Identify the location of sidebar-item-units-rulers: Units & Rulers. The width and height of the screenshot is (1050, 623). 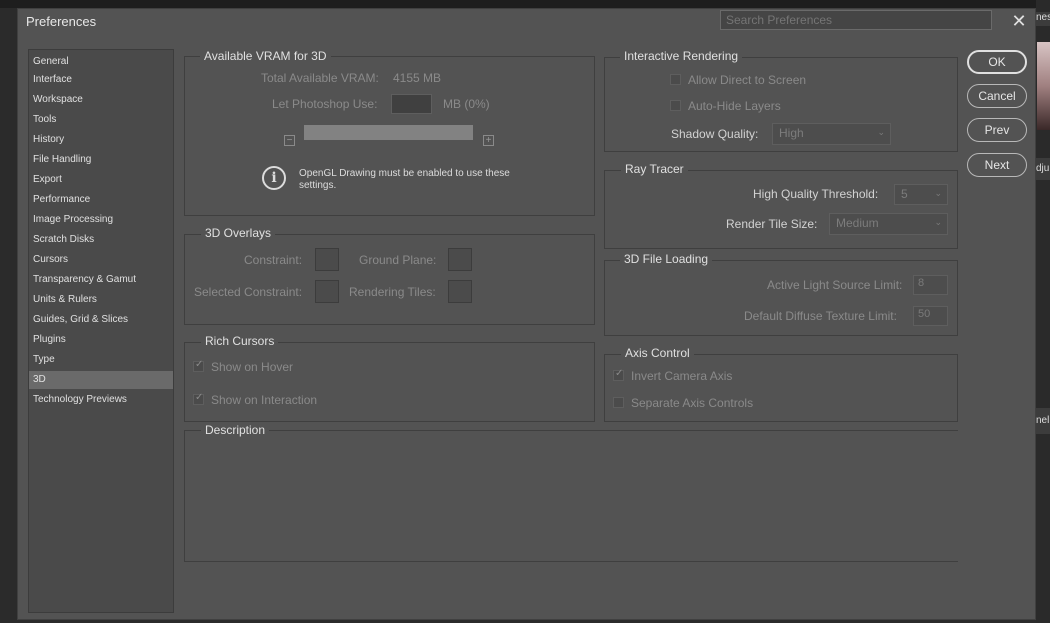
(101, 300).